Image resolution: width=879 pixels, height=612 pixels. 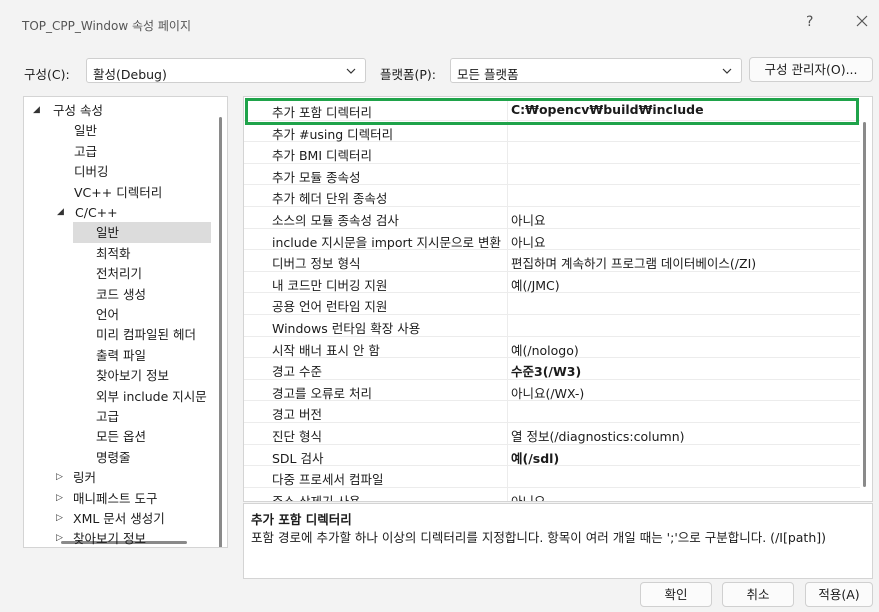 I want to click on tree-item-label: 일반, so click(x=108, y=233).